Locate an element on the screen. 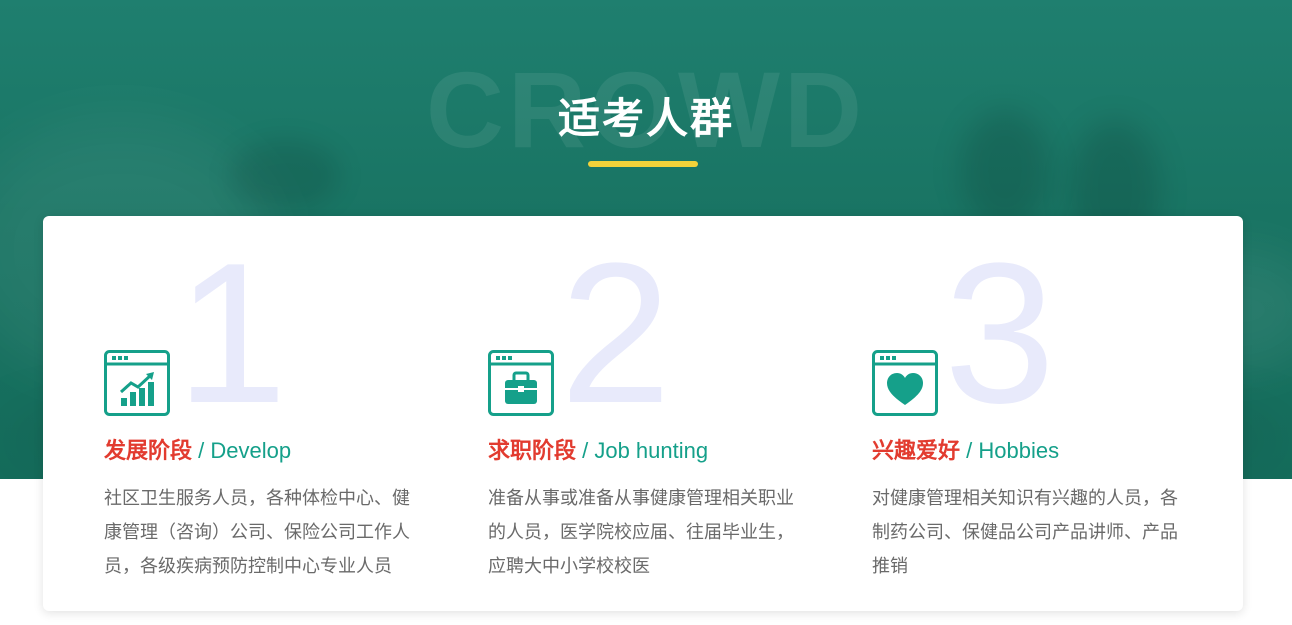 This screenshot has height=625, width=1292. item-heading: 兴趣爱好 / Hobbies is located at coordinates (965, 451).